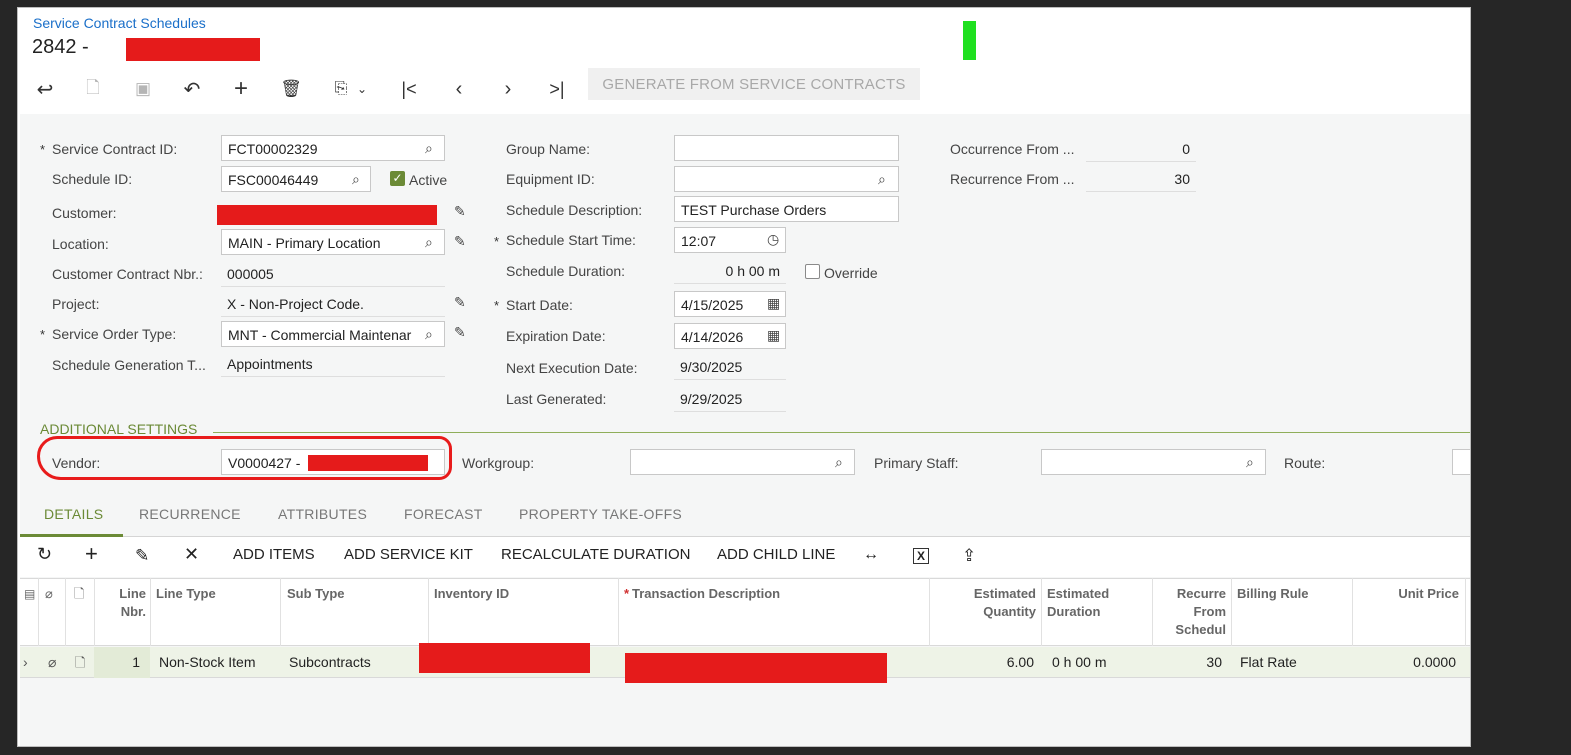 The height and width of the screenshot is (755, 1571). Describe the element at coordinates (812, 271) in the screenshot. I see `override-checkbox` at that location.